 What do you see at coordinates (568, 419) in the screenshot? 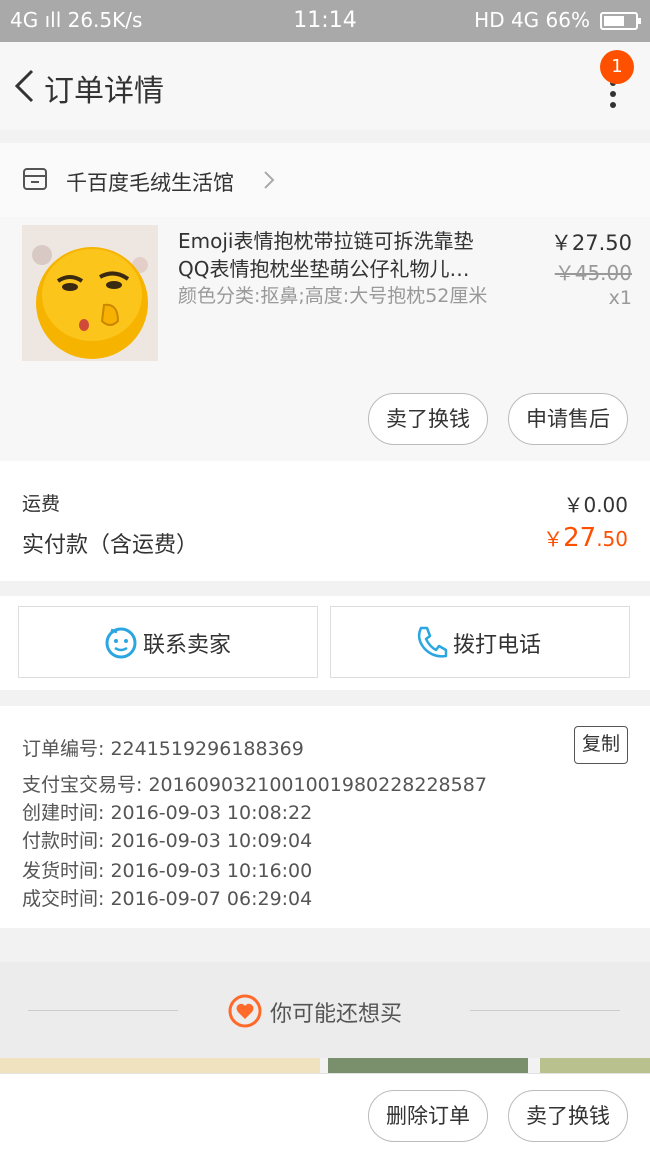
I see `after-sale-button: 申请售后` at bounding box center [568, 419].